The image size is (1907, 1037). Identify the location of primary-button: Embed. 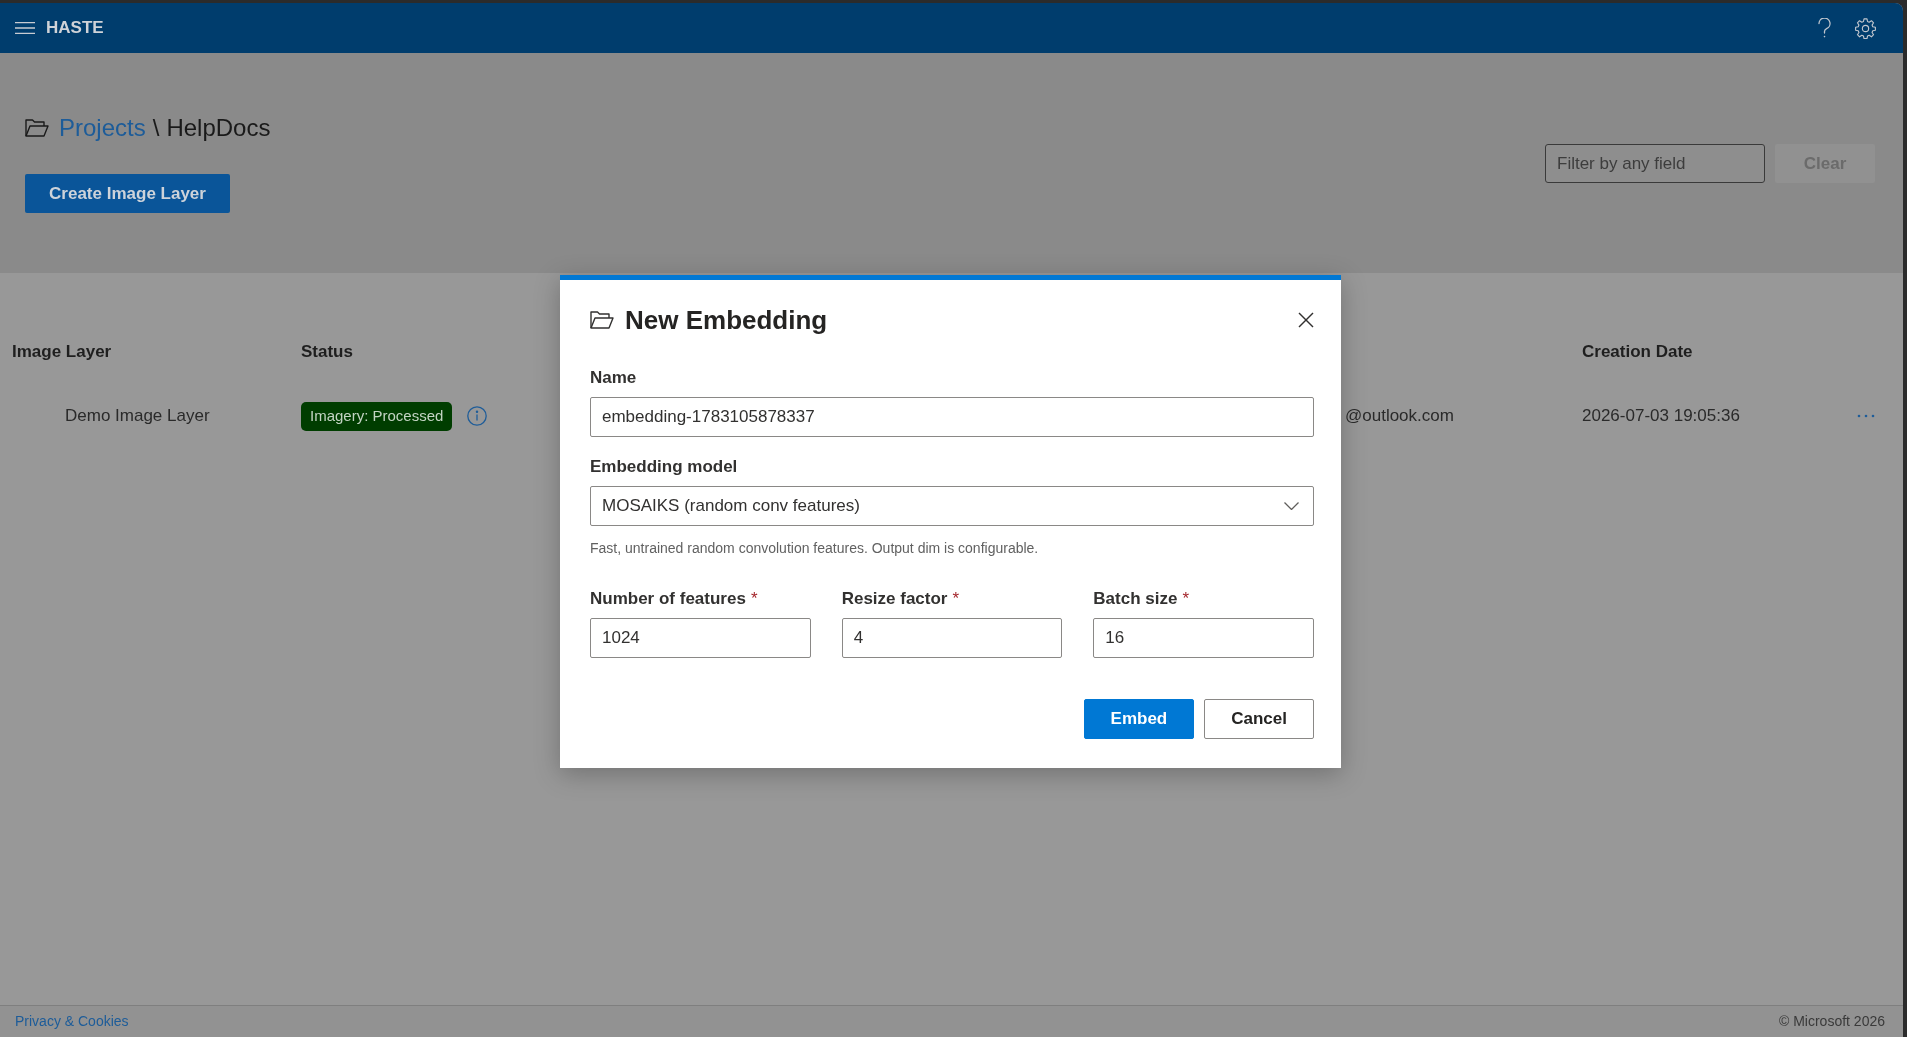
(1139, 719).